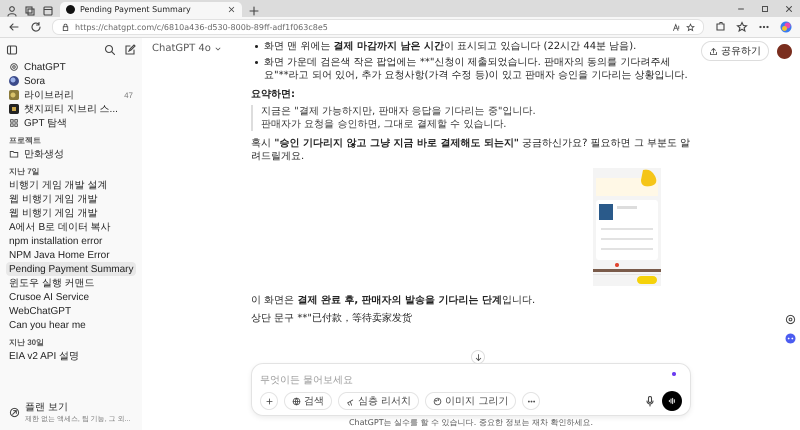  I want to click on sidebar-toggle-icon, so click(12, 50).